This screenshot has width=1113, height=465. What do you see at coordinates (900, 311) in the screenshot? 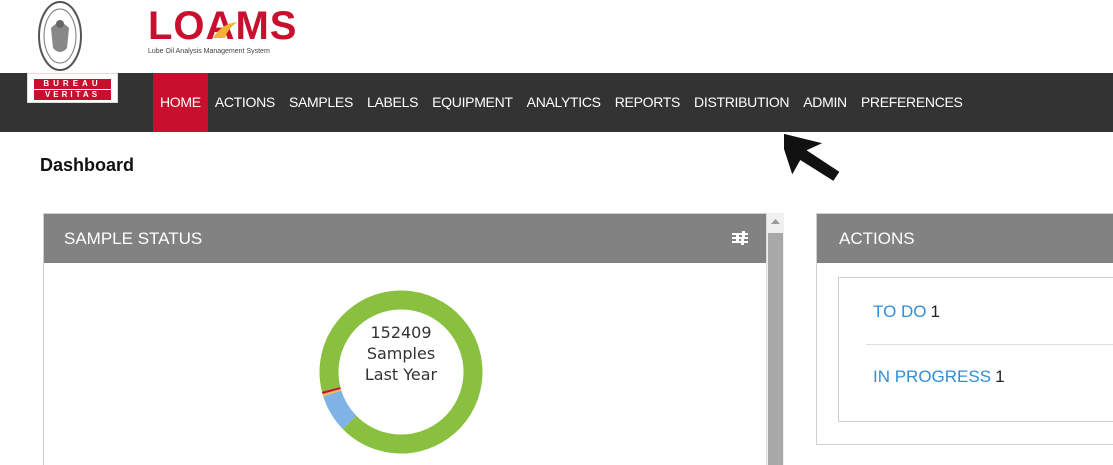
I see `action-link-todo: TO DO` at bounding box center [900, 311].